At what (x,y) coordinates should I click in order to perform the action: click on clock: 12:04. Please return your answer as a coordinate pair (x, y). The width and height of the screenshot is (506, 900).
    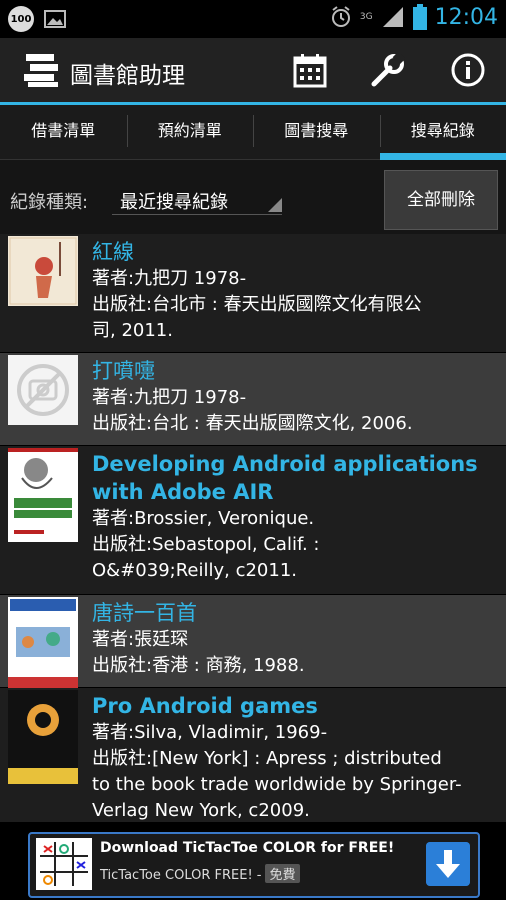
    Looking at the image, I should click on (466, 17).